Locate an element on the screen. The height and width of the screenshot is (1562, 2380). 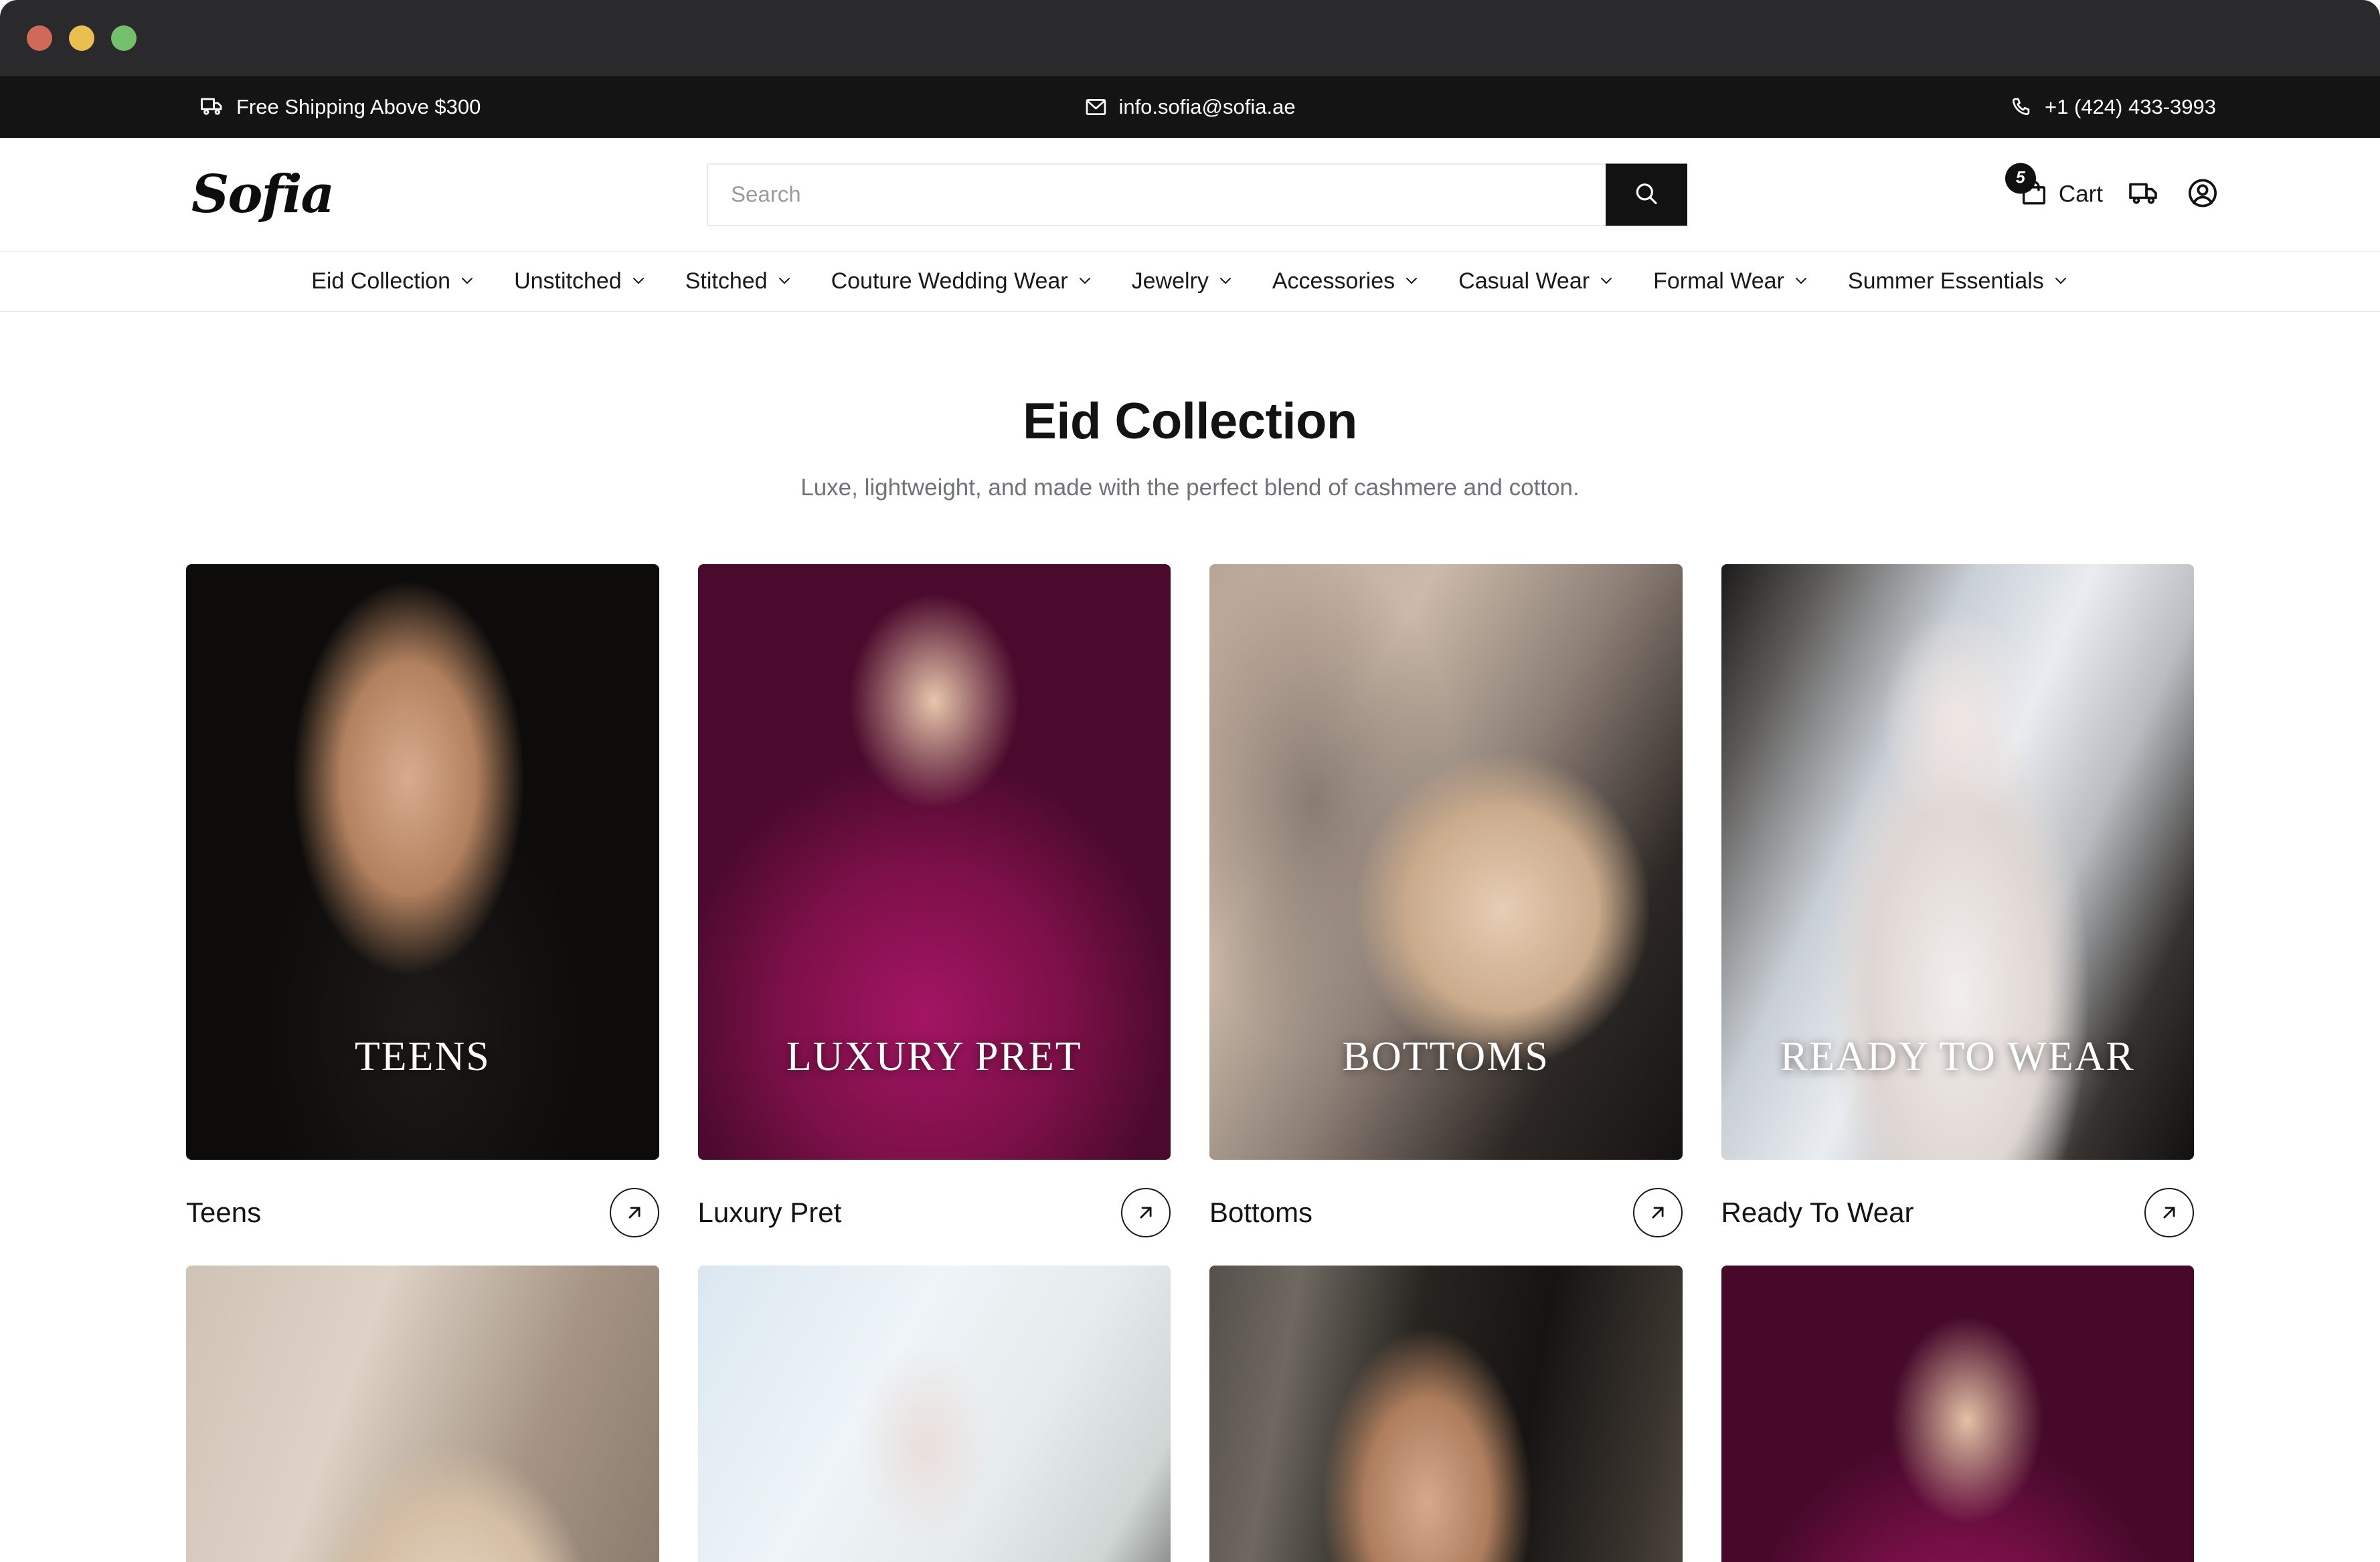
collection-card-ready-to-wear: READY TO WEAR Ready To Wear is located at coordinates (1958, 900).